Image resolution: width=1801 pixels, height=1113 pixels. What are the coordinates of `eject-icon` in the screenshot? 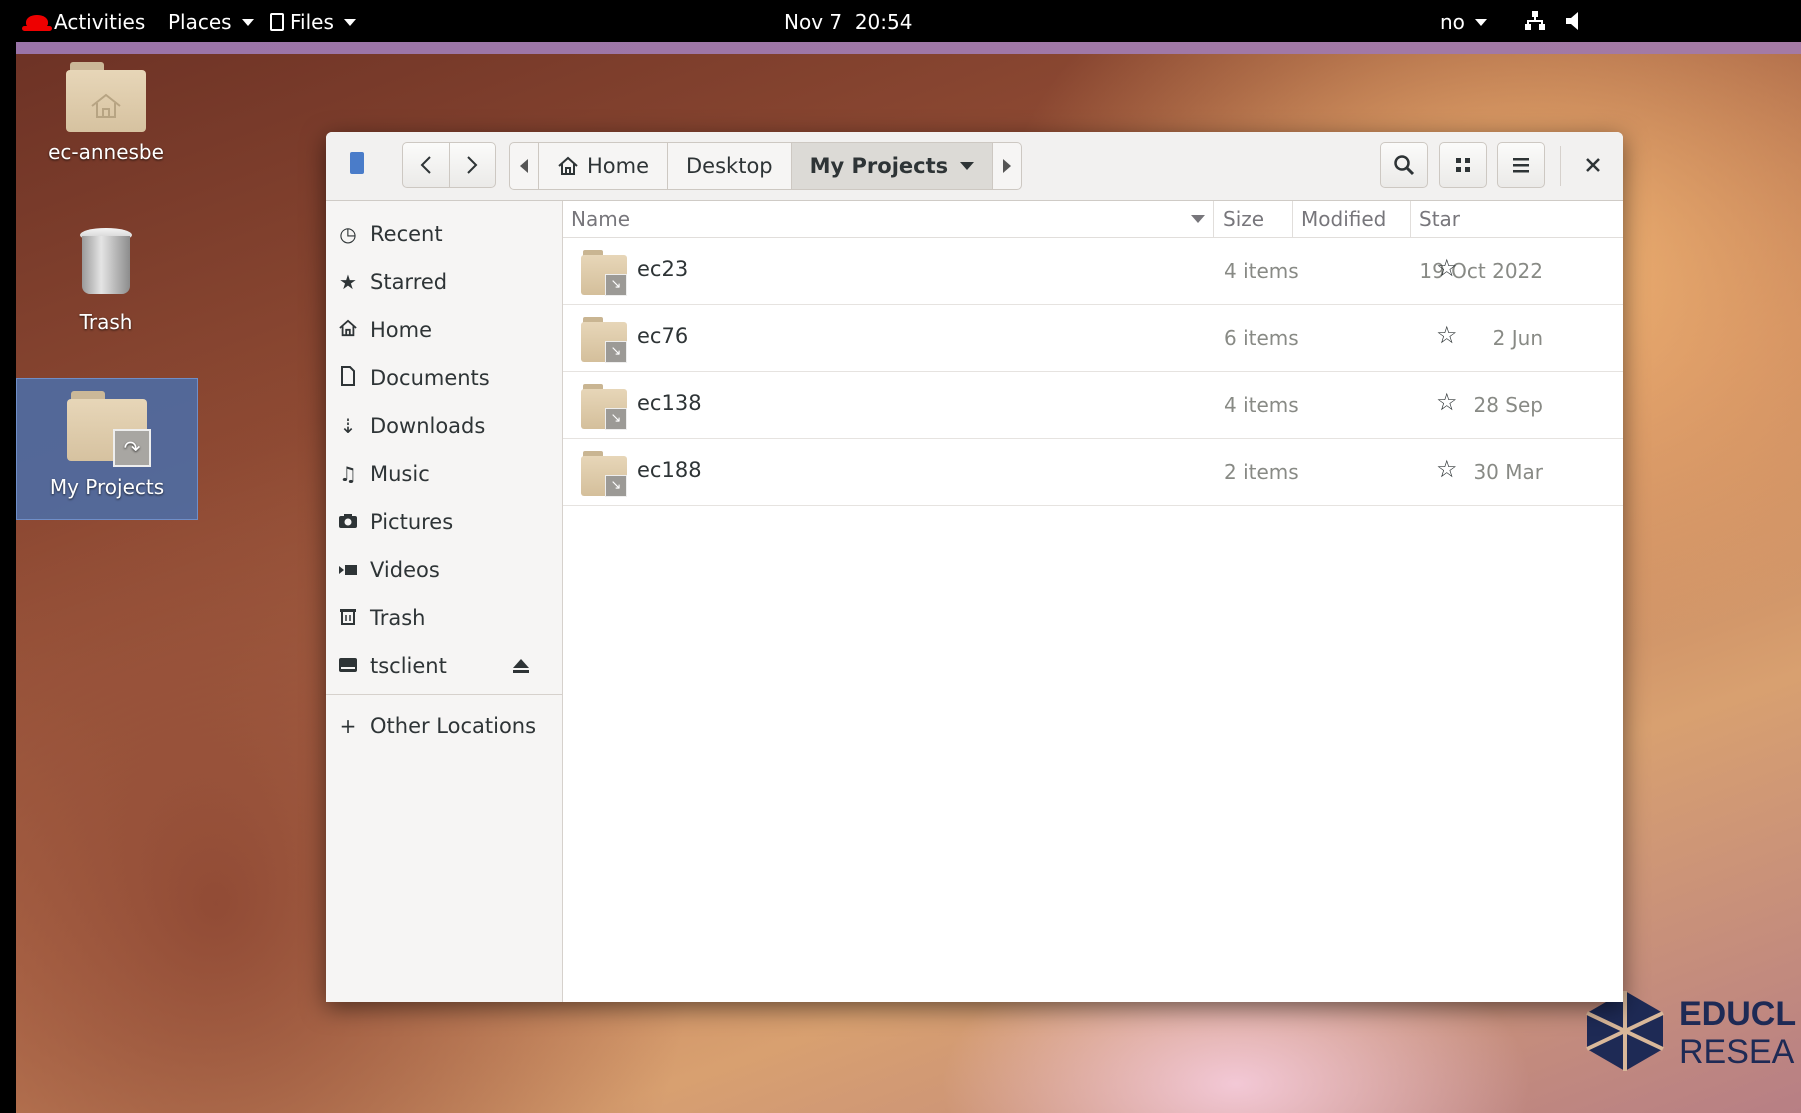 It's located at (521, 666).